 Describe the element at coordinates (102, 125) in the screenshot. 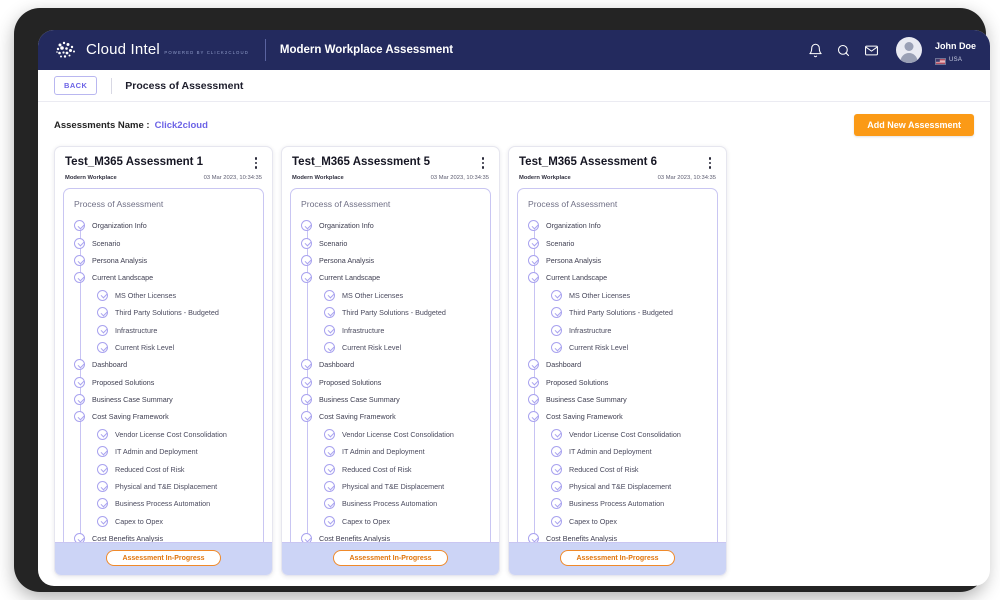

I see `assessment-name-label: Assessments Name :` at that location.